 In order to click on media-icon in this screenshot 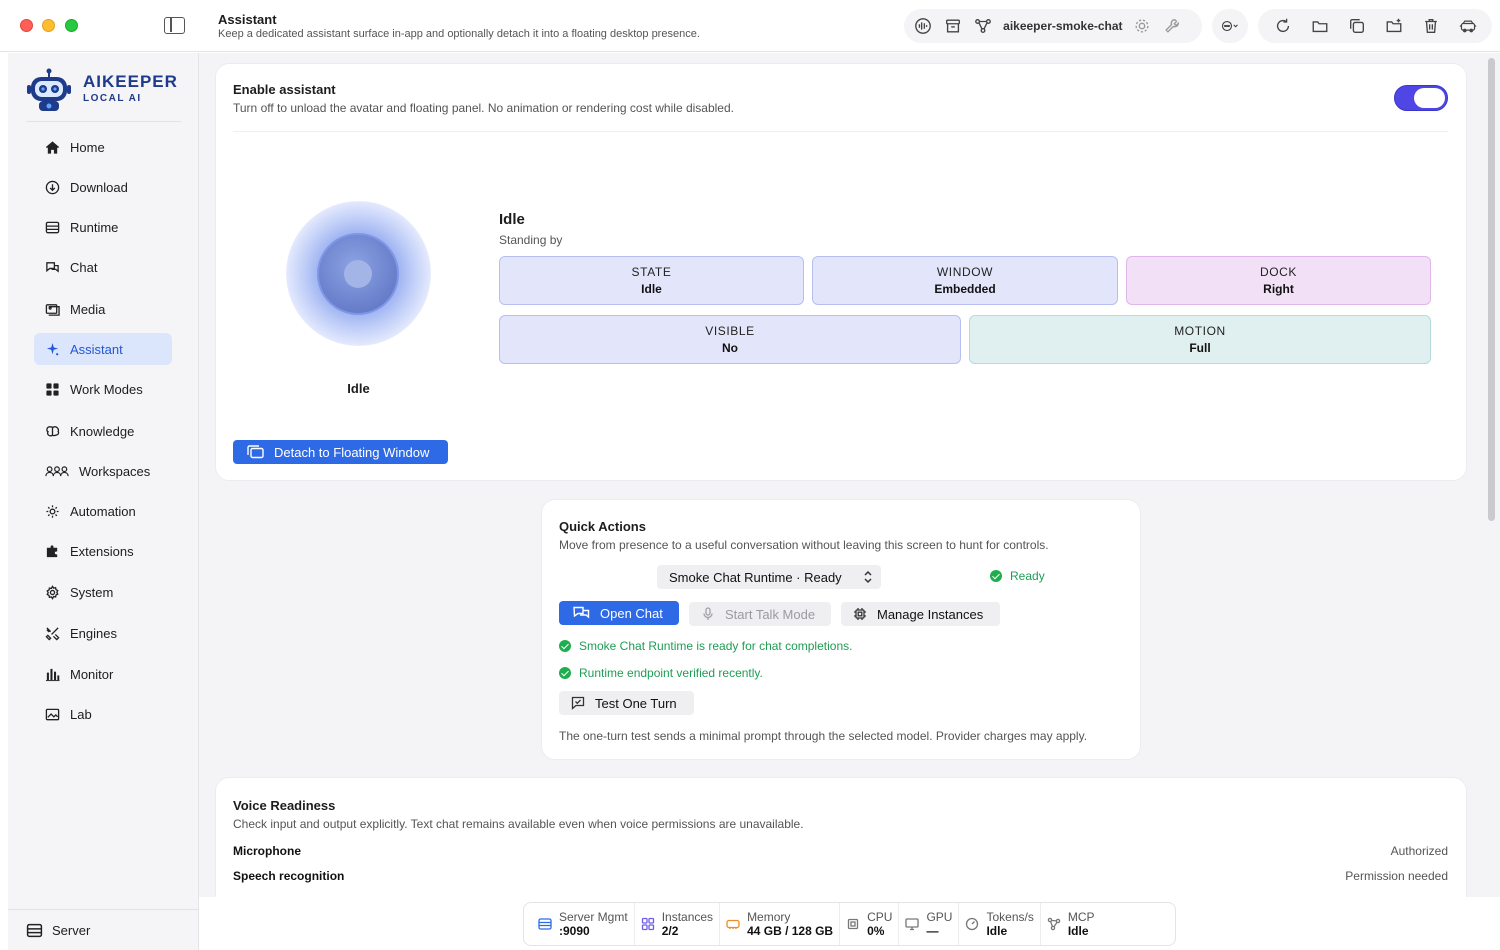, I will do `click(52, 309)`.